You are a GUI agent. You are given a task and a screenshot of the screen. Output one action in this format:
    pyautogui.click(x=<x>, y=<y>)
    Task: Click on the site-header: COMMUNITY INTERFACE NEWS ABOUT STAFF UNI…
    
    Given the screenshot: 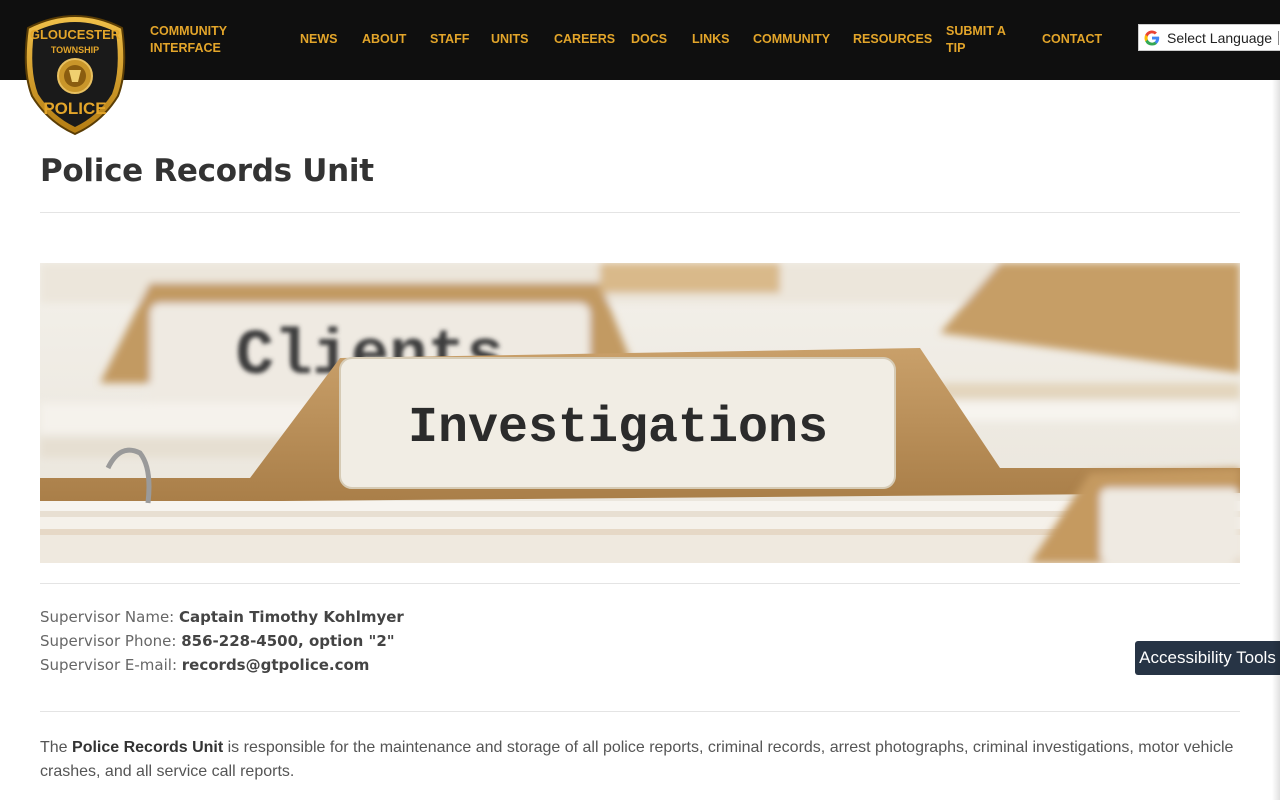 What is the action you would take?
    pyautogui.click(x=640, y=40)
    